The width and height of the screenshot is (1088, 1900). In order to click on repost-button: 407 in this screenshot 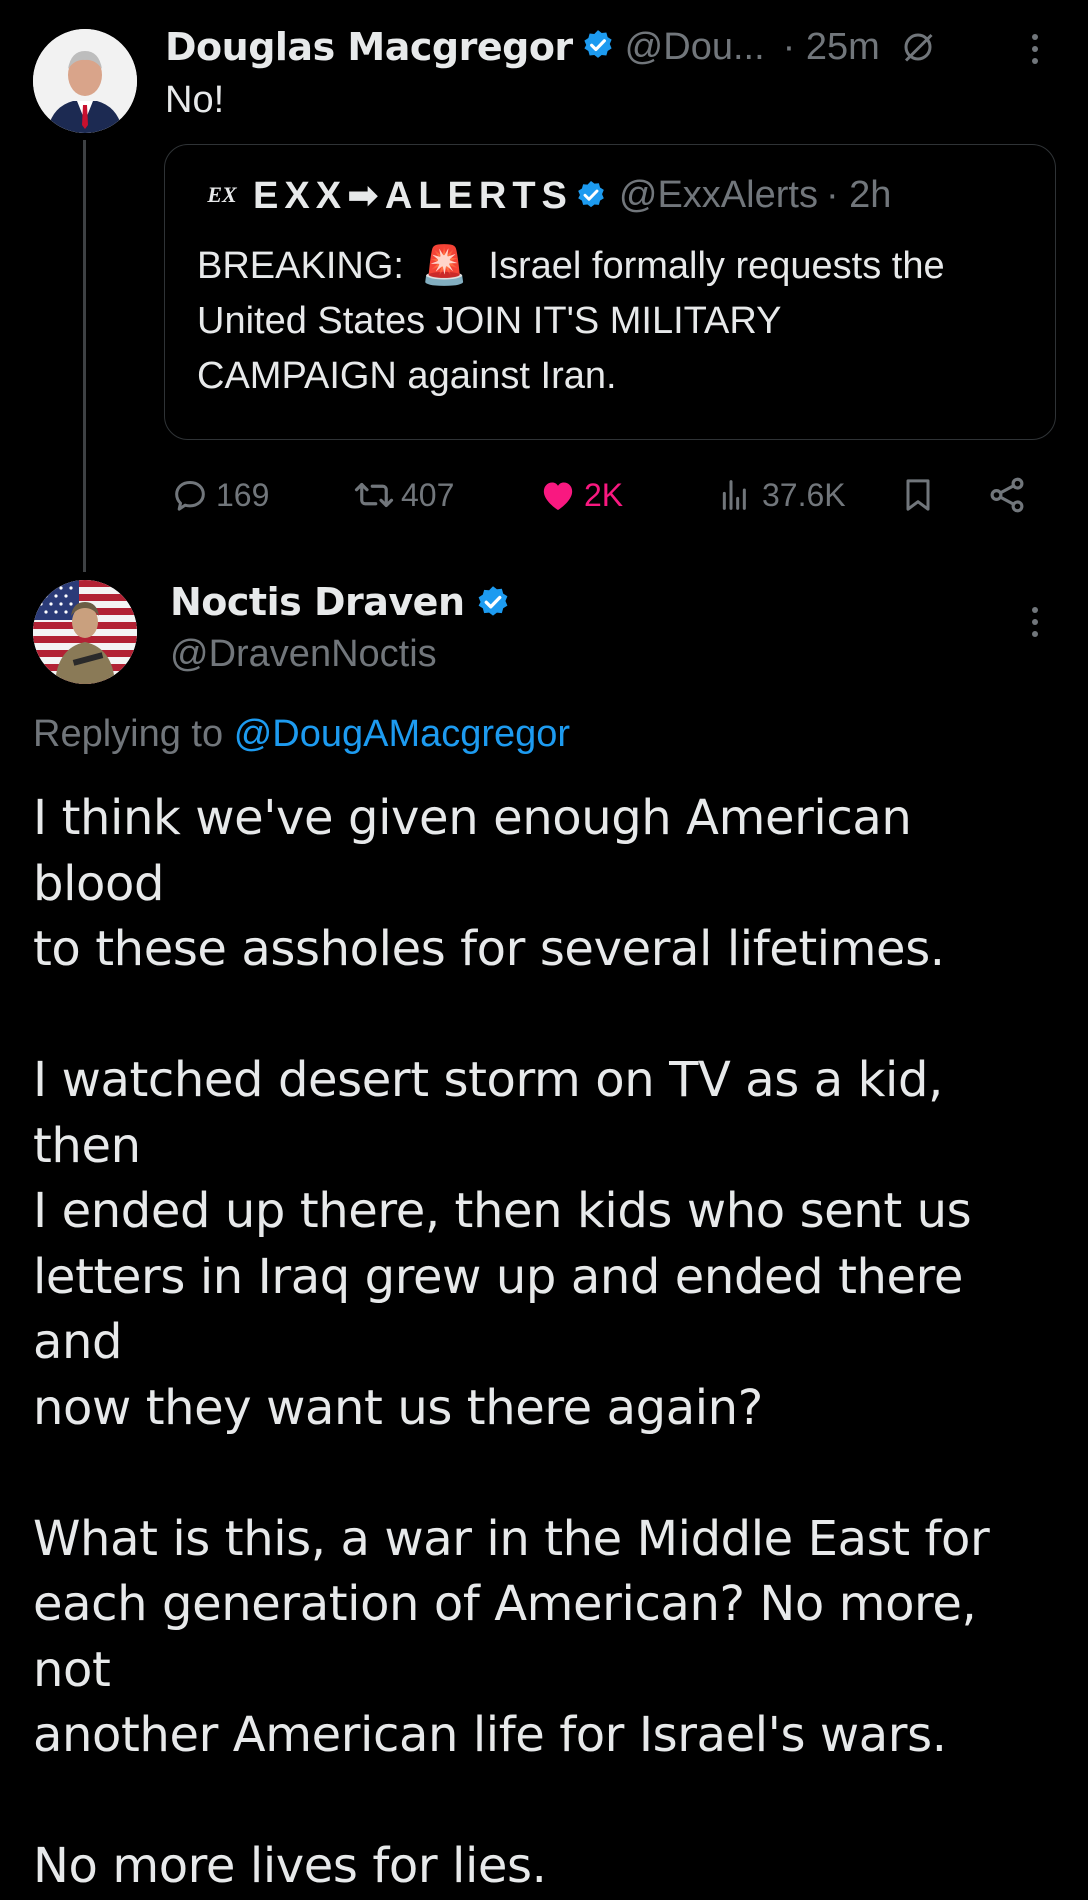, I will do `click(403, 495)`.